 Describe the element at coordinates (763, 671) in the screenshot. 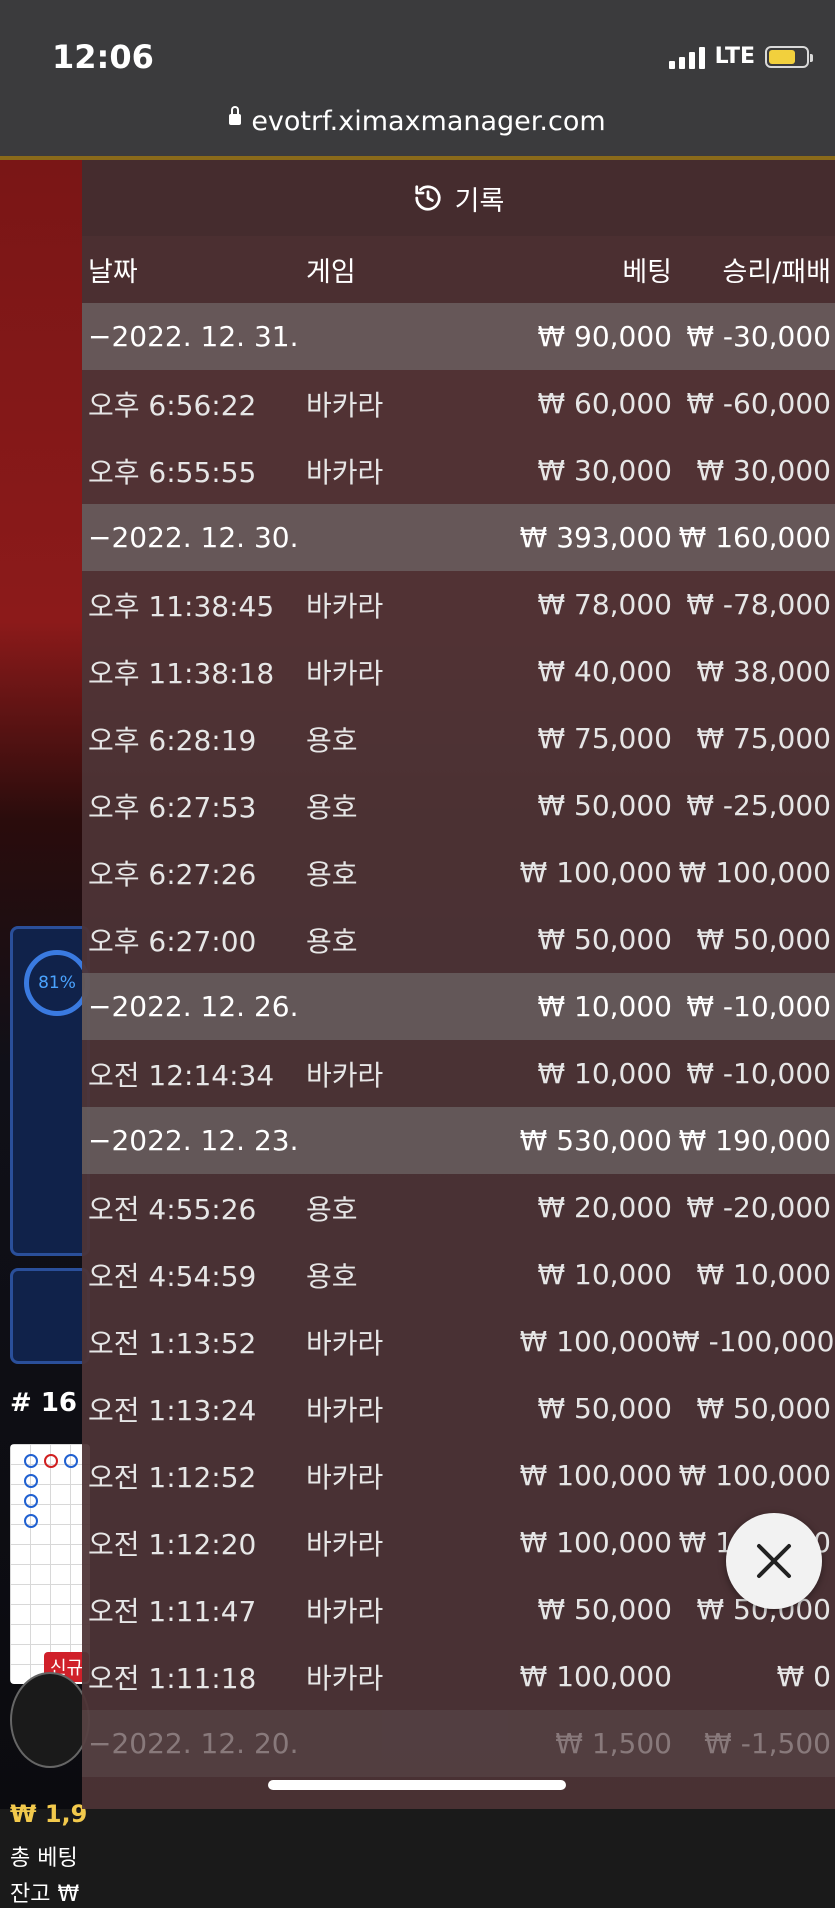

I see `row-result: ₩ 38,000` at that location.